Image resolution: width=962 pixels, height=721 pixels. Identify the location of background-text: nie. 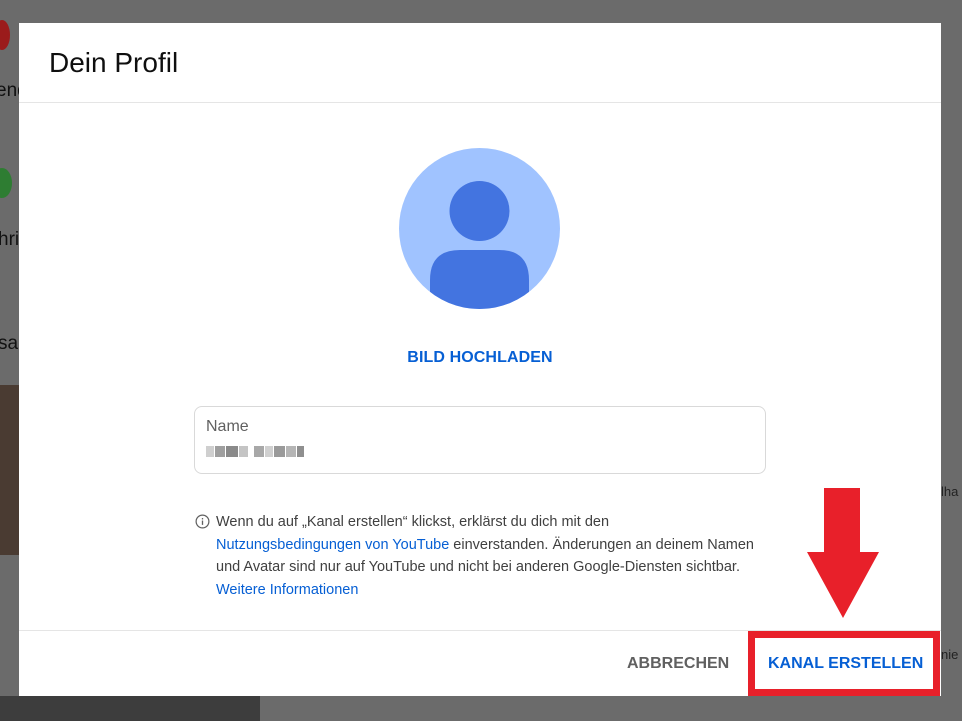
(950, 654).